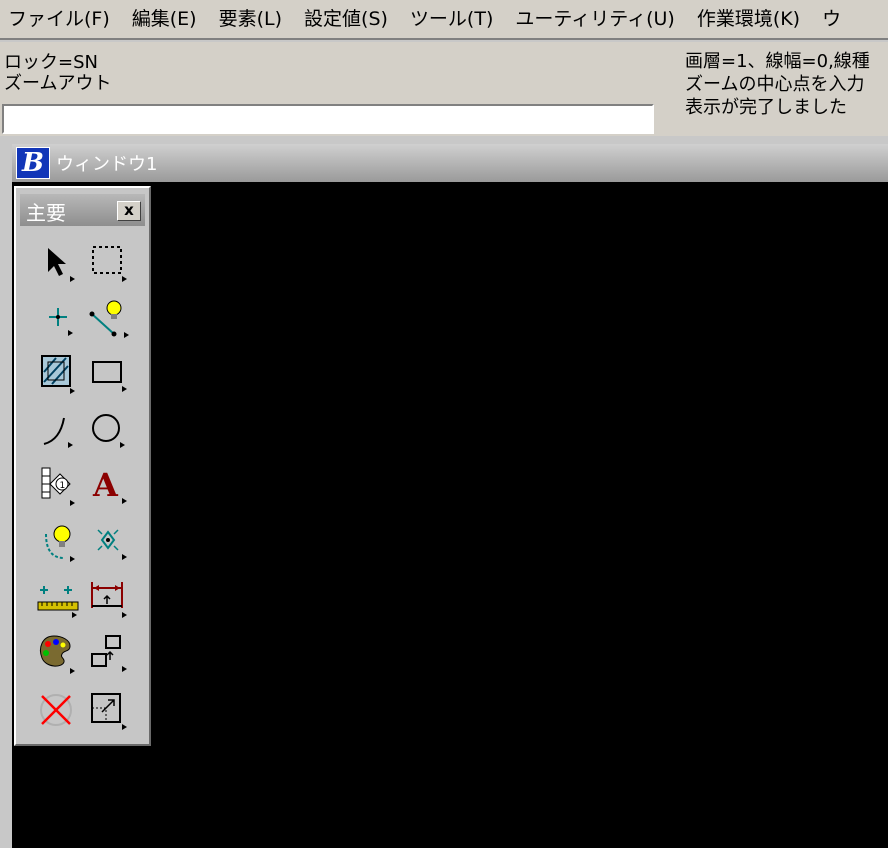 Image resolution: width=888 pixels, height=848 pixels. Describe the element at coordinates (775, 84) in the screenshot. I see `prompt-status: ズームの中心点を入力` at that location.